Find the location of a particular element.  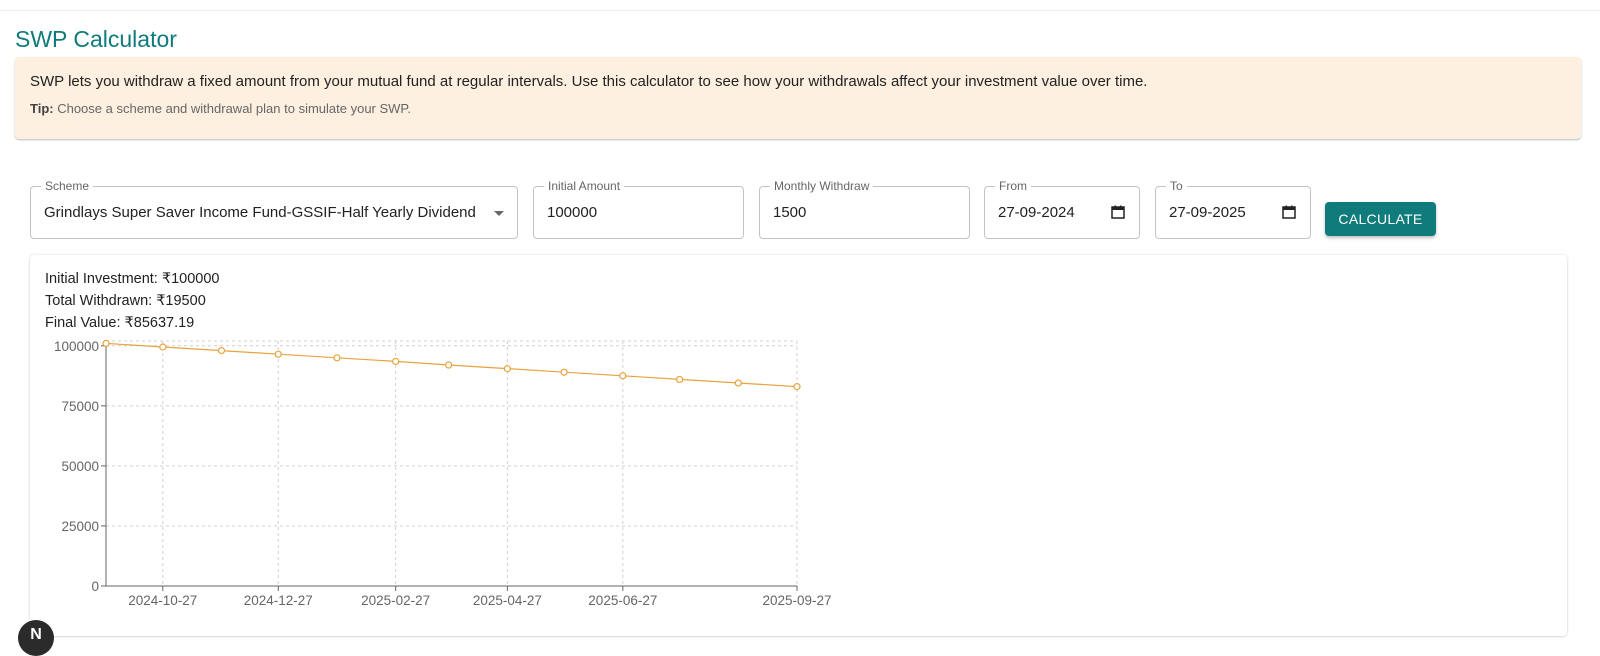

page-title: SWP Calculator is located at coordinates (96, 39).